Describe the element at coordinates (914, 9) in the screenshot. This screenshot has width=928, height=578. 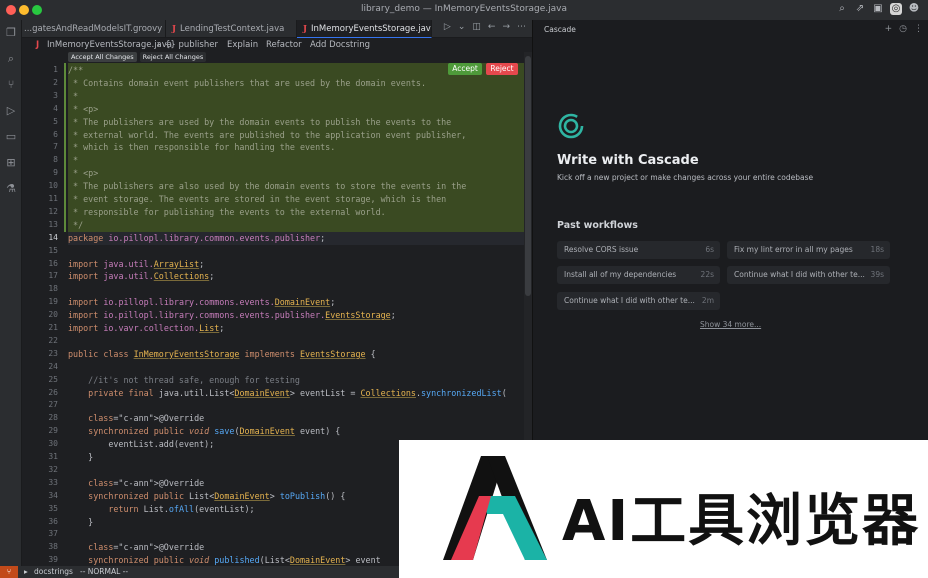
I see `avatar: ☻` at that location.